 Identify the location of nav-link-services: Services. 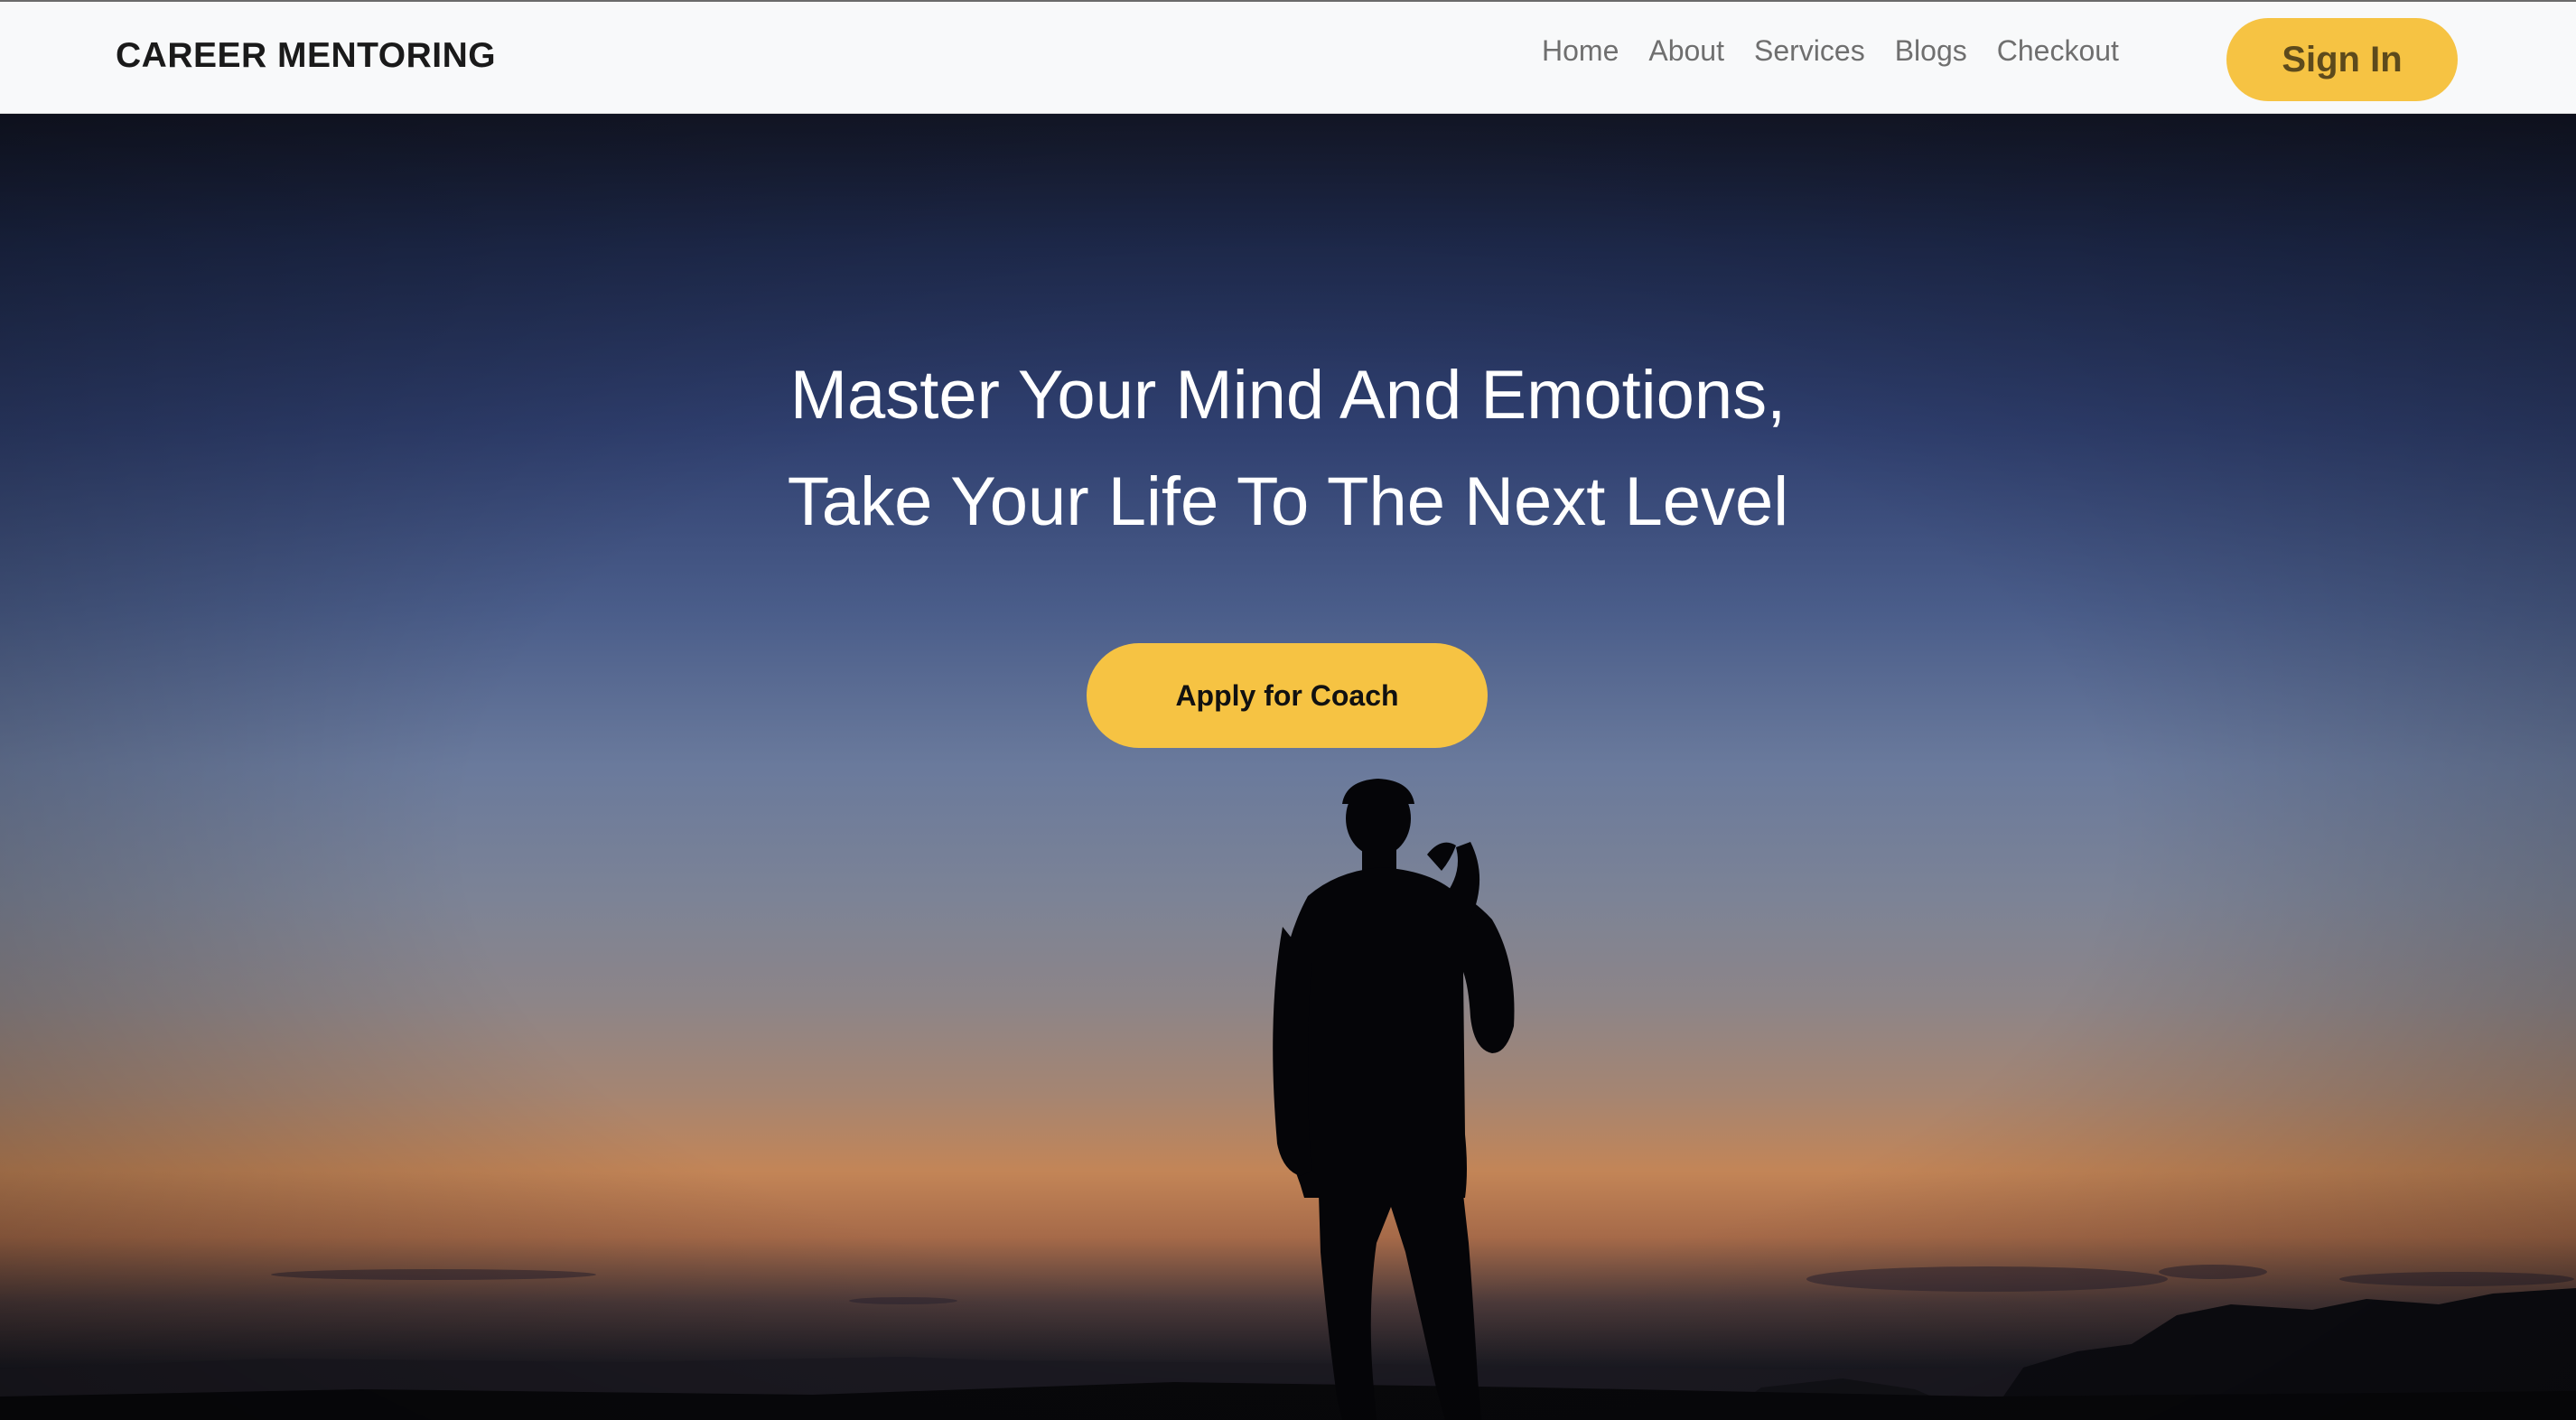
(1810, 51).